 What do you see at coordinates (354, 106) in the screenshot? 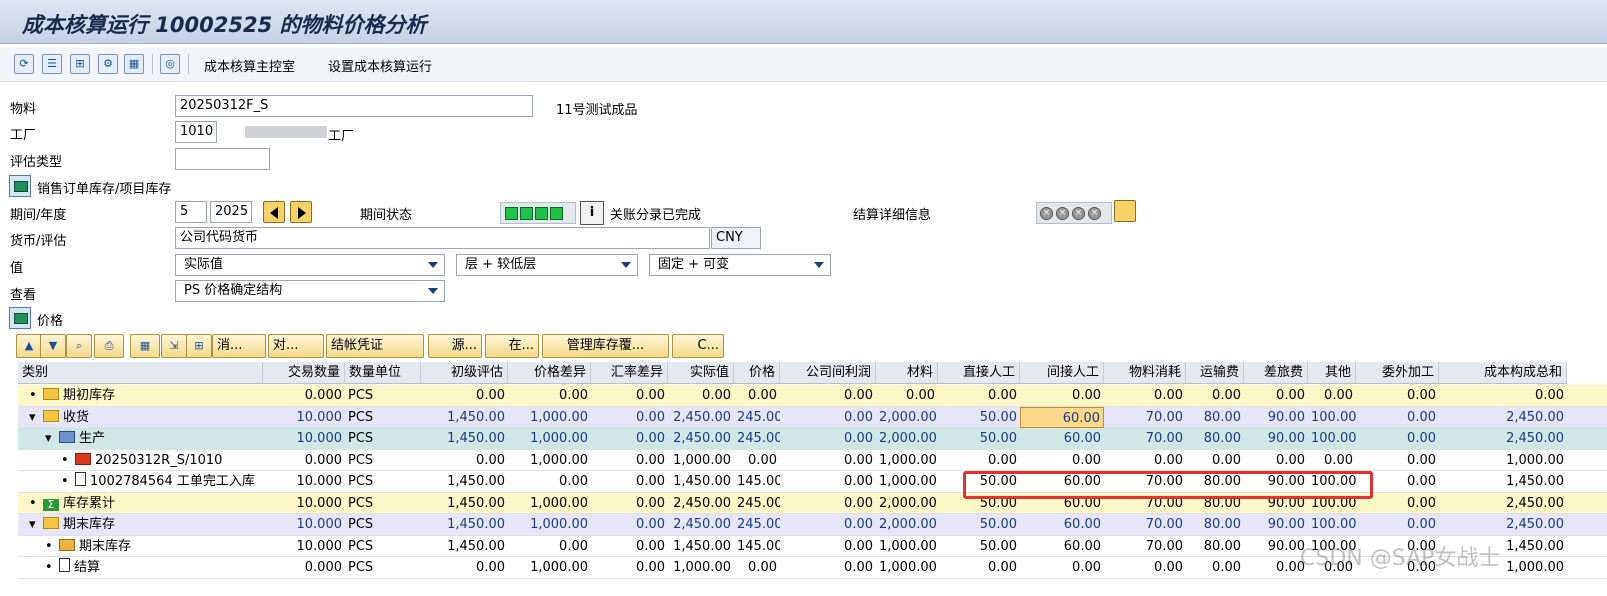
I see `material-field: 20250312F_S` at bounding box center [354, 106].